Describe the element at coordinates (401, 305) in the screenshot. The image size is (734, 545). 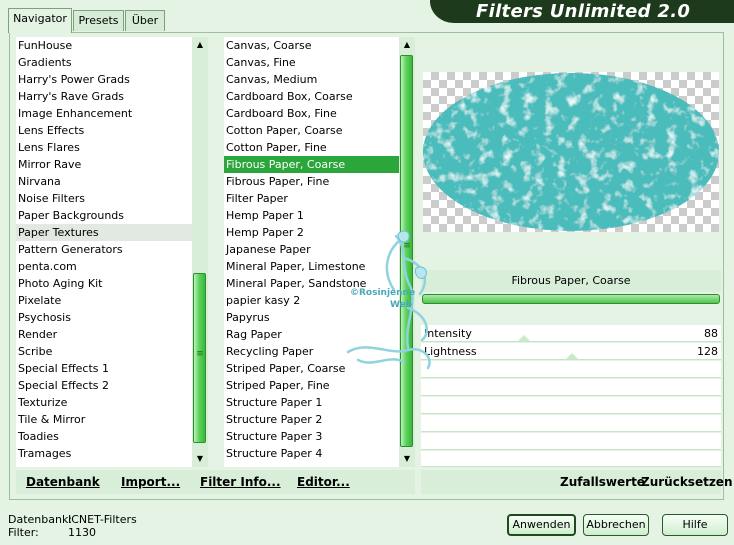
I see `watermark-text-line2: Web` at that location.